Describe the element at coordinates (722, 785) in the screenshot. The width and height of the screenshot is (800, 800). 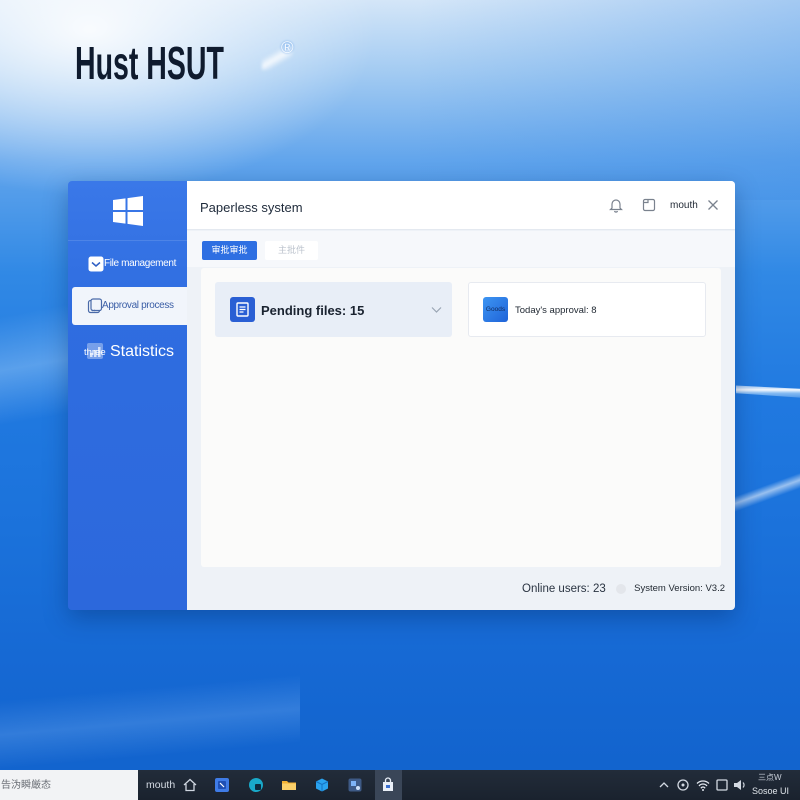
I see `tablet-mode-icon` at that location.